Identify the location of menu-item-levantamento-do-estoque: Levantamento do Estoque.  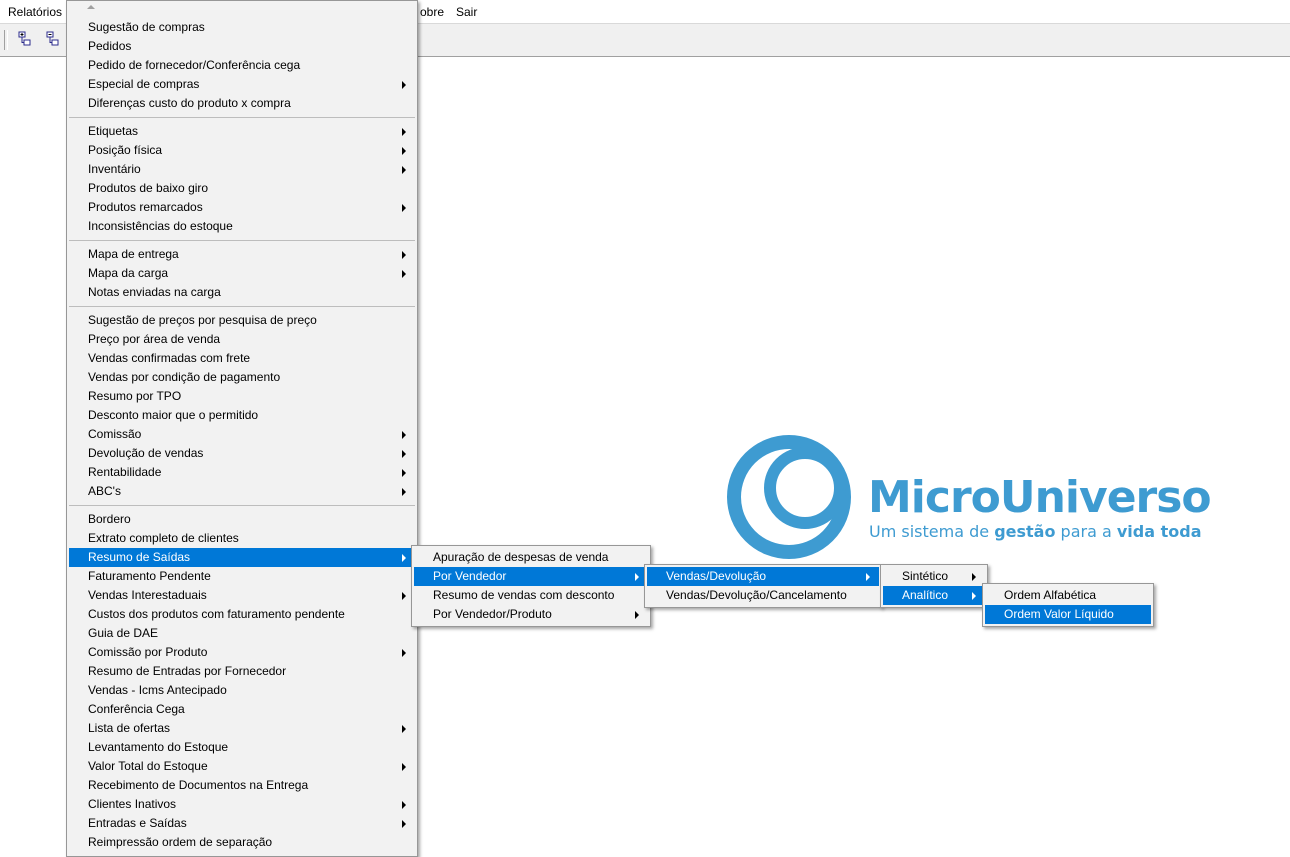
(242, 747).